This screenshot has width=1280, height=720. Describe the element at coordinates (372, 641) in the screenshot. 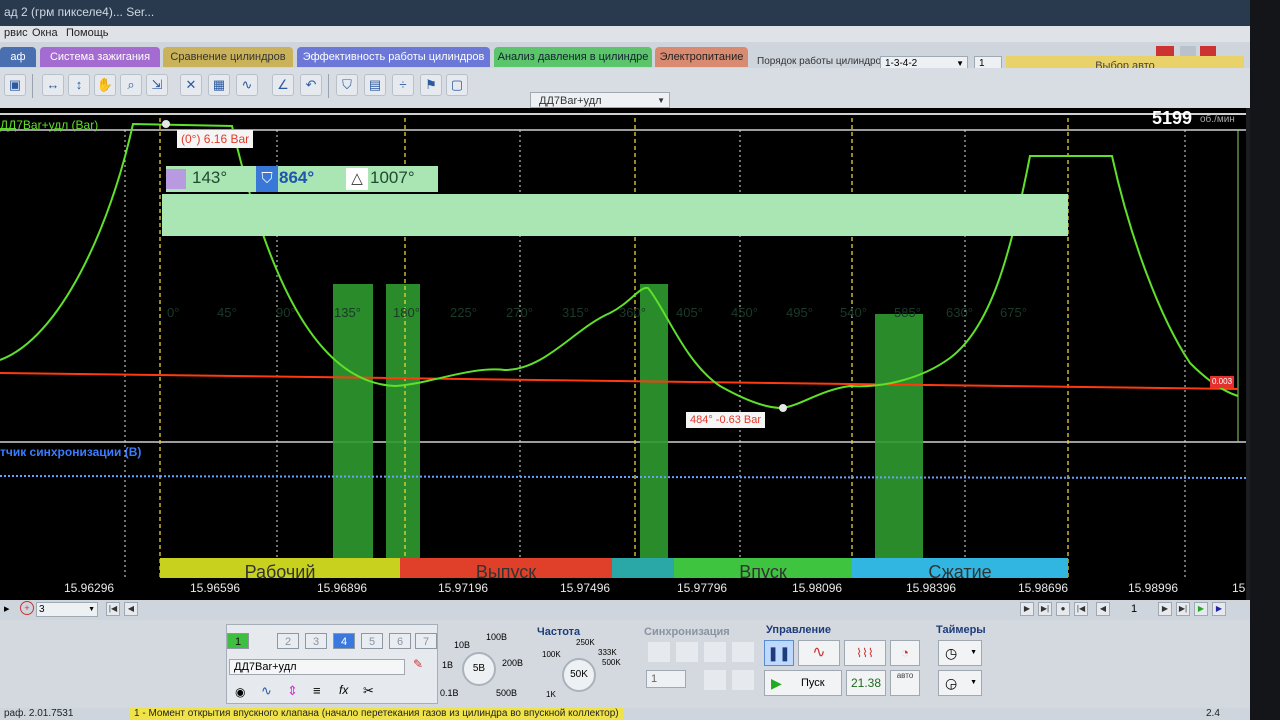

I see `channel-button-5: 5` at that location.